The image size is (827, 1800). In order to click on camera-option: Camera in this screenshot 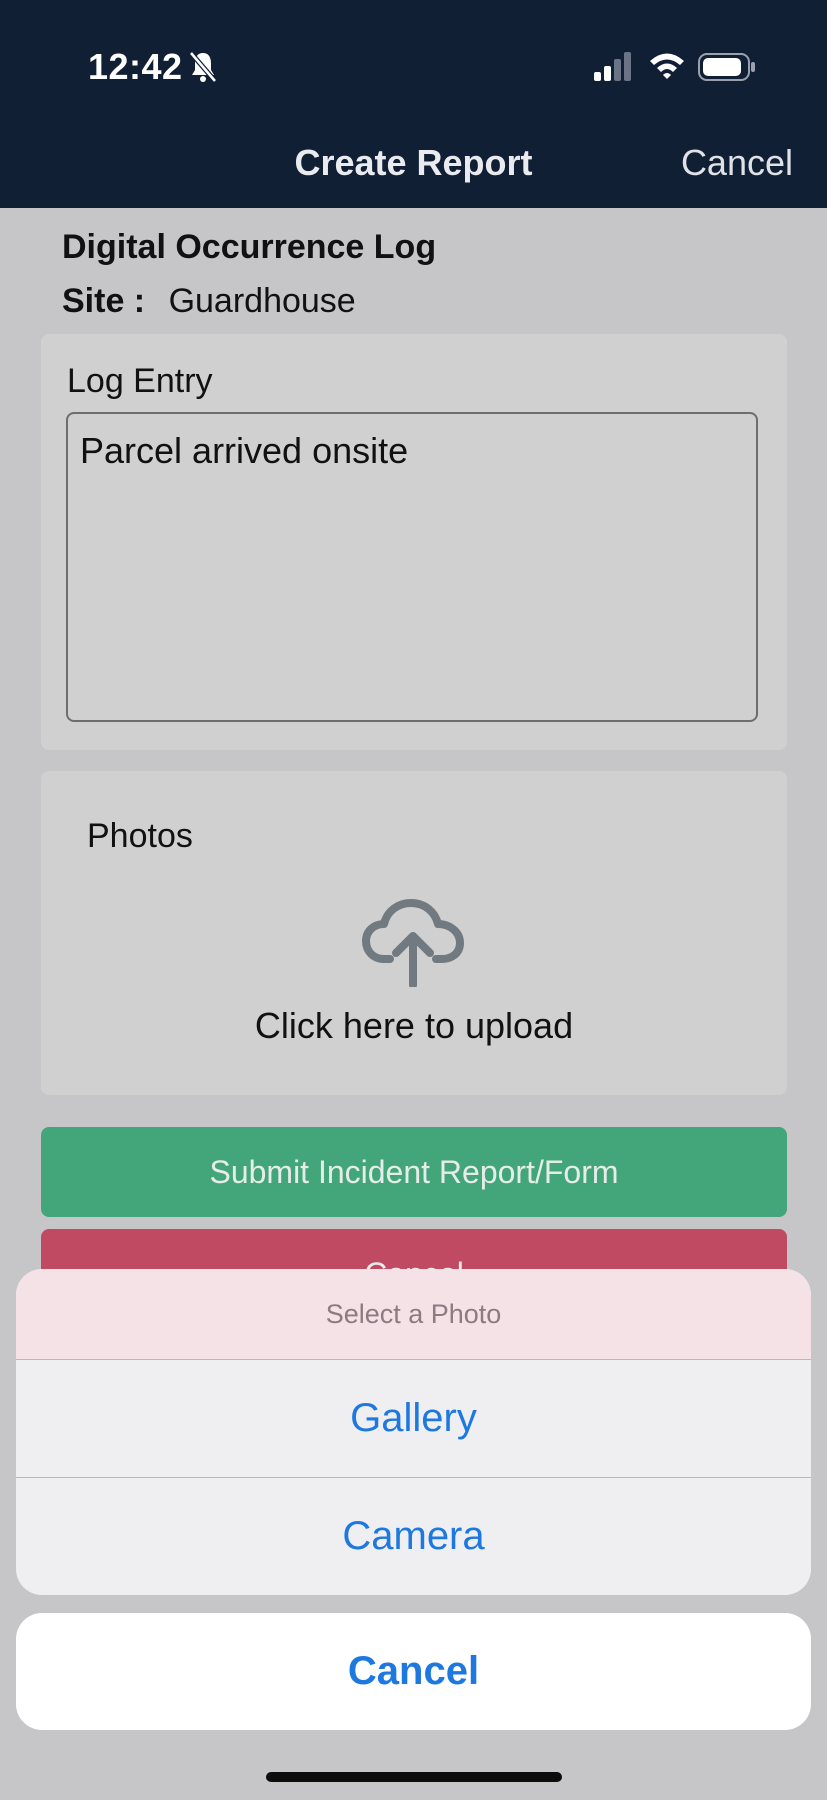, I will do `click(413, 1536)`.